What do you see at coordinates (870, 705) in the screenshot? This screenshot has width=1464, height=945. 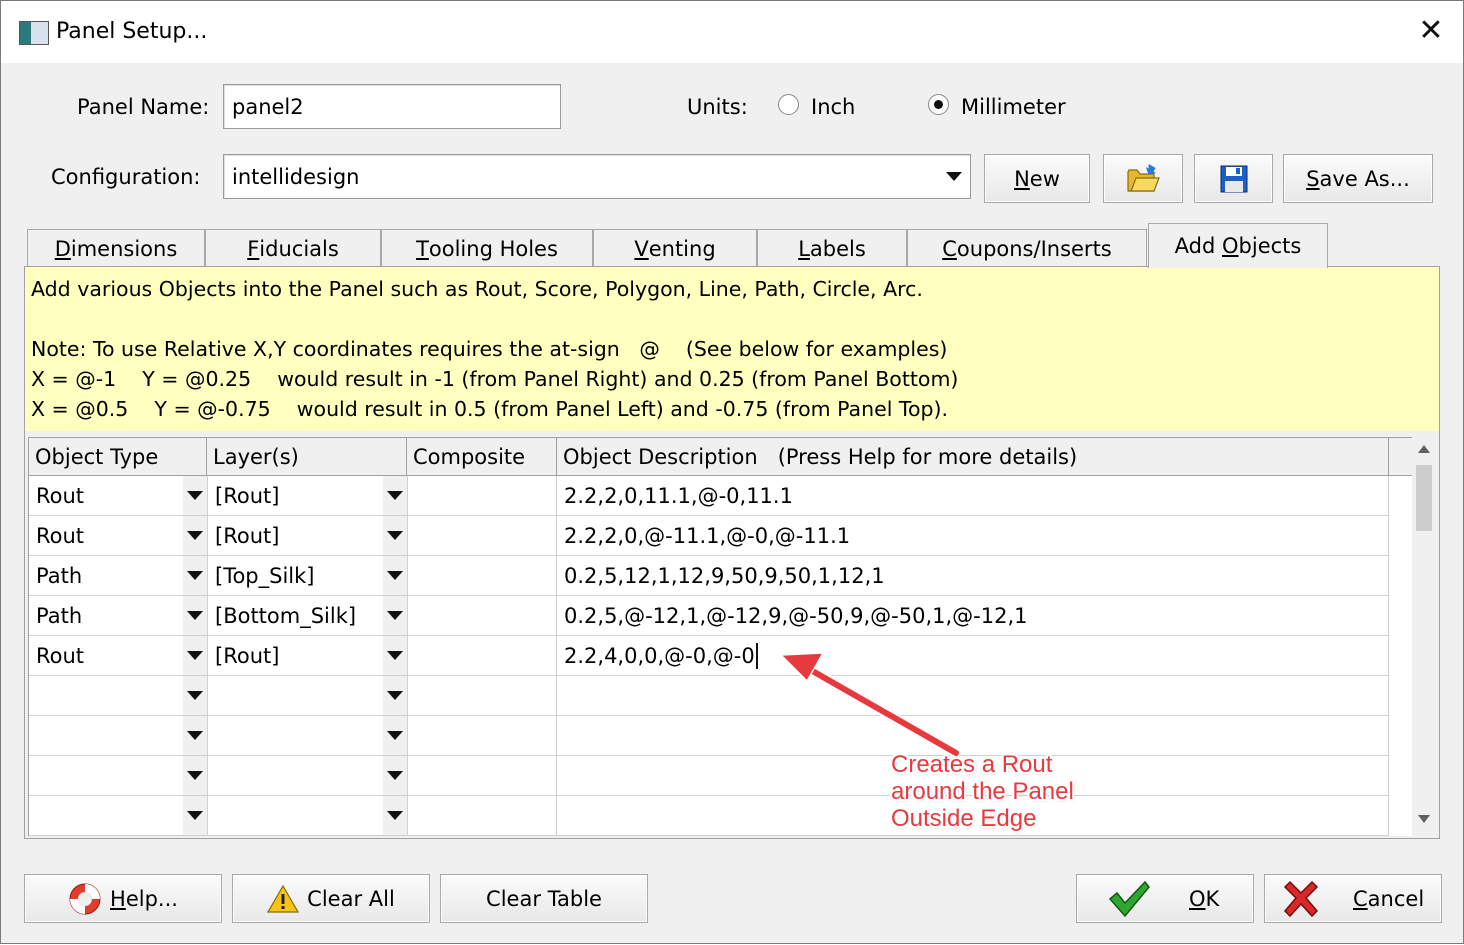 I see `annotation-arrow` at bounding box center [870, 705].